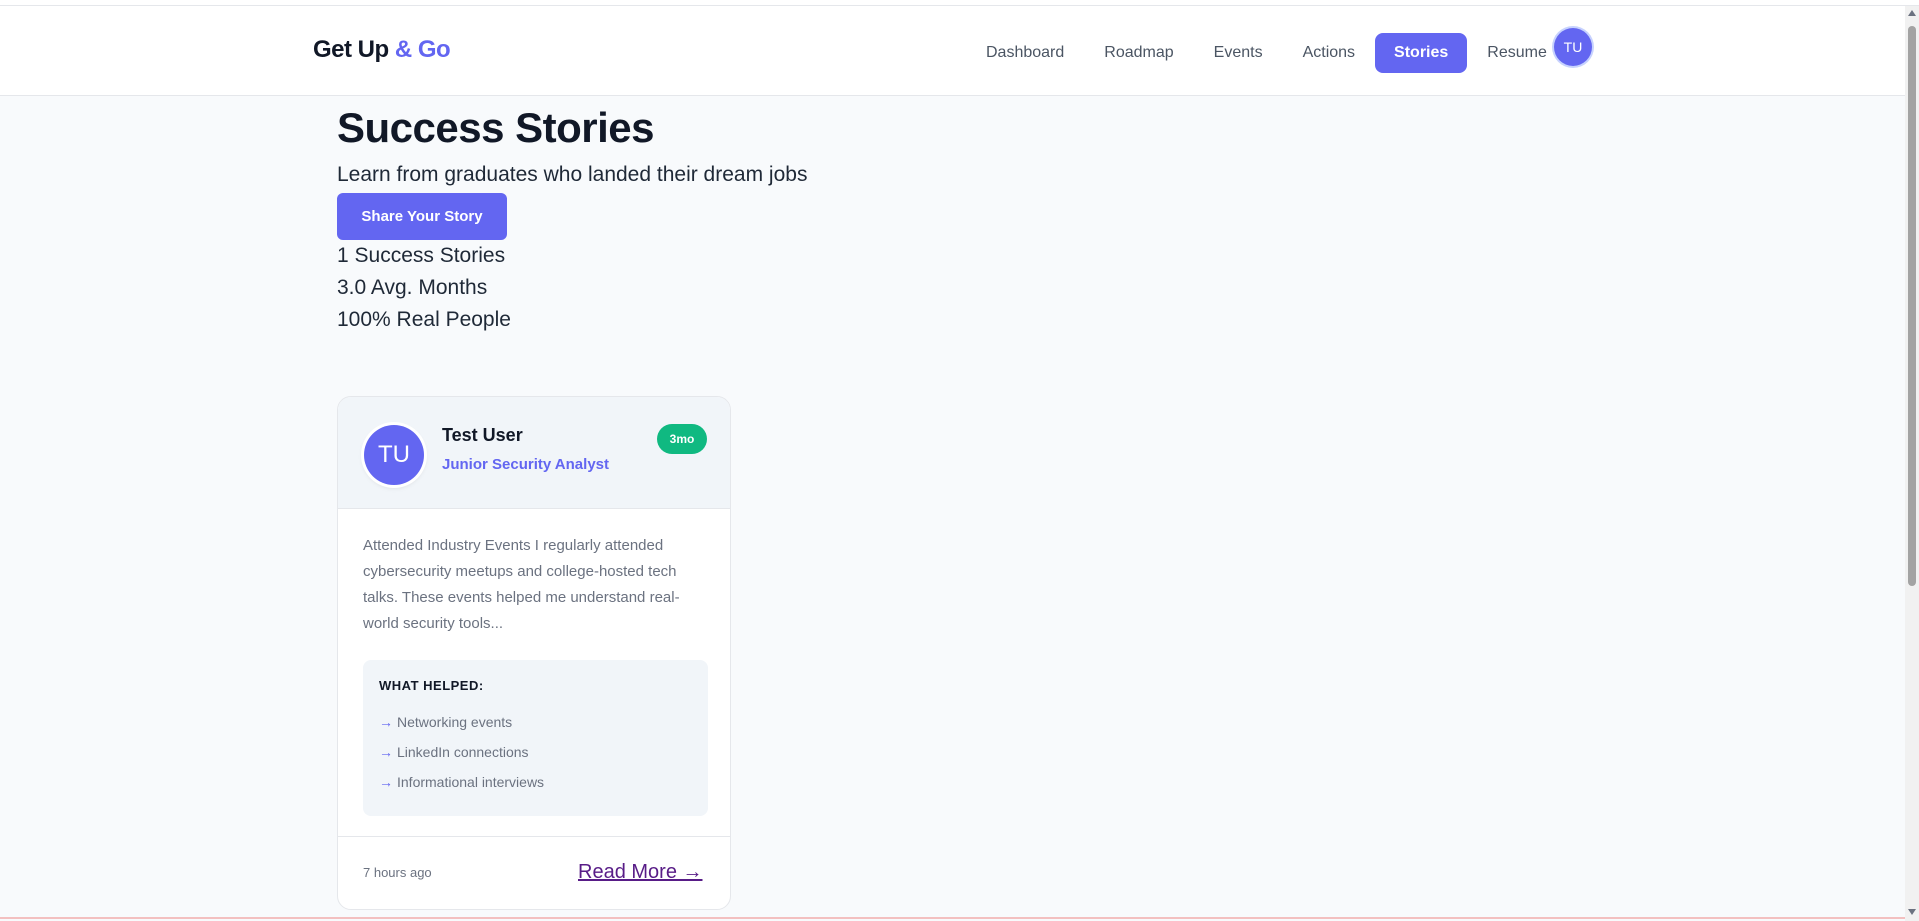 The width and height of the screenshot is (1919, 921). What do you see at coordinates (535, 722) in the screenshot?
I see `helped-item: → Networking events` at bounding box center [535, 722].